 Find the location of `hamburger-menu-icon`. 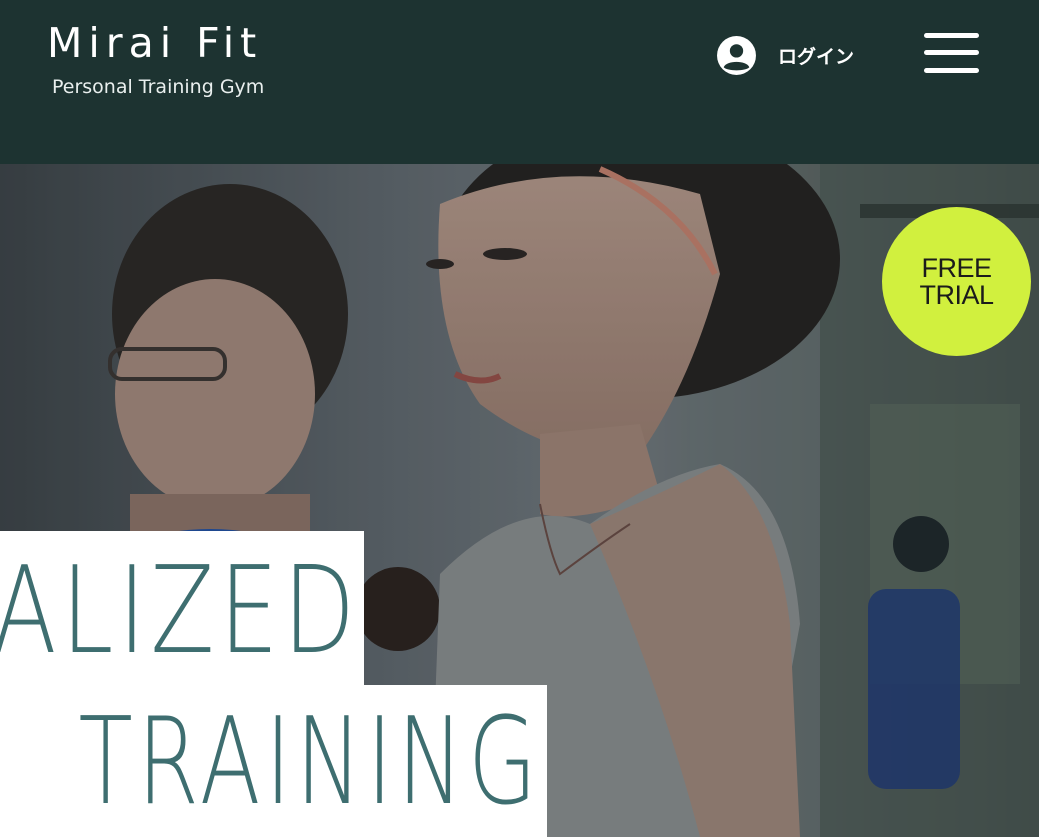

hamburger-menu-icon is located at coordinates (951, 54).